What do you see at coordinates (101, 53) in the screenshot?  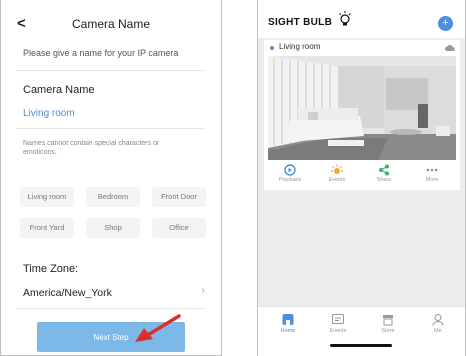 I see `page-subtitle: Please give a name for your IP camera` at bounding box center [101, 53].